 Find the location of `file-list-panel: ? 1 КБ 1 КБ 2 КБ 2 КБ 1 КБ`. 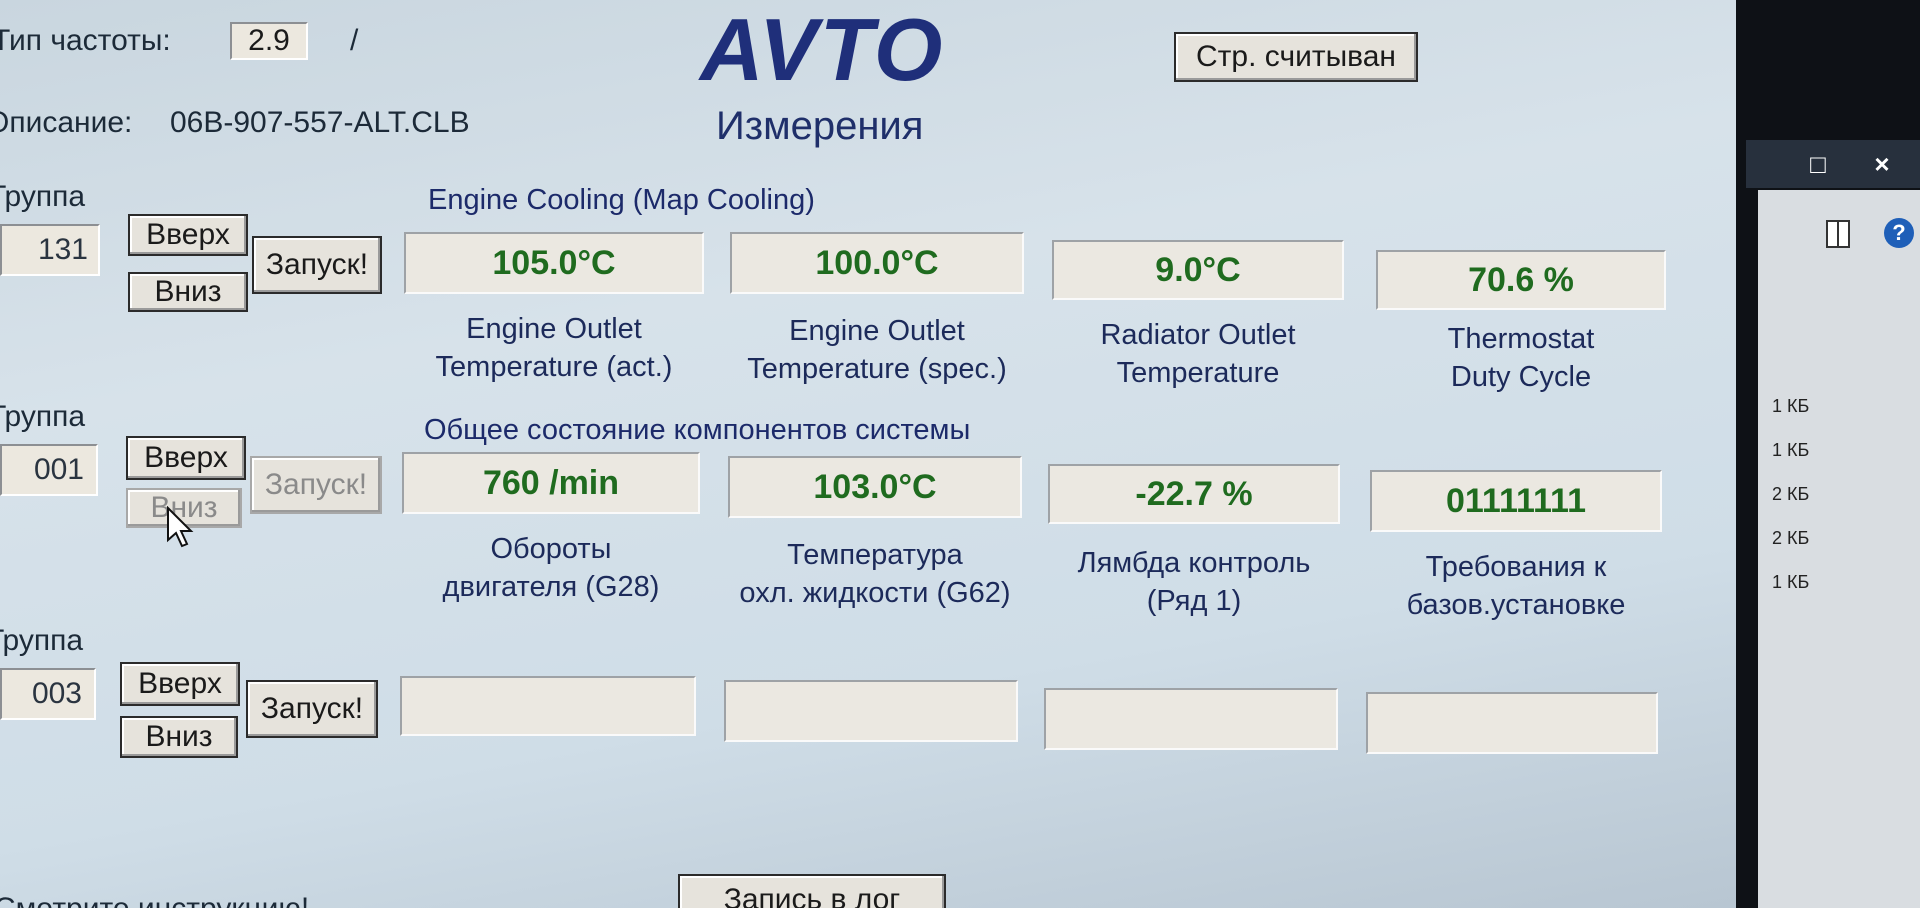

file-list-panel: ? 1 КБ 1 КБ 2 КБ 2 КБ 1 КБ is located at coordinates (1839, 549).